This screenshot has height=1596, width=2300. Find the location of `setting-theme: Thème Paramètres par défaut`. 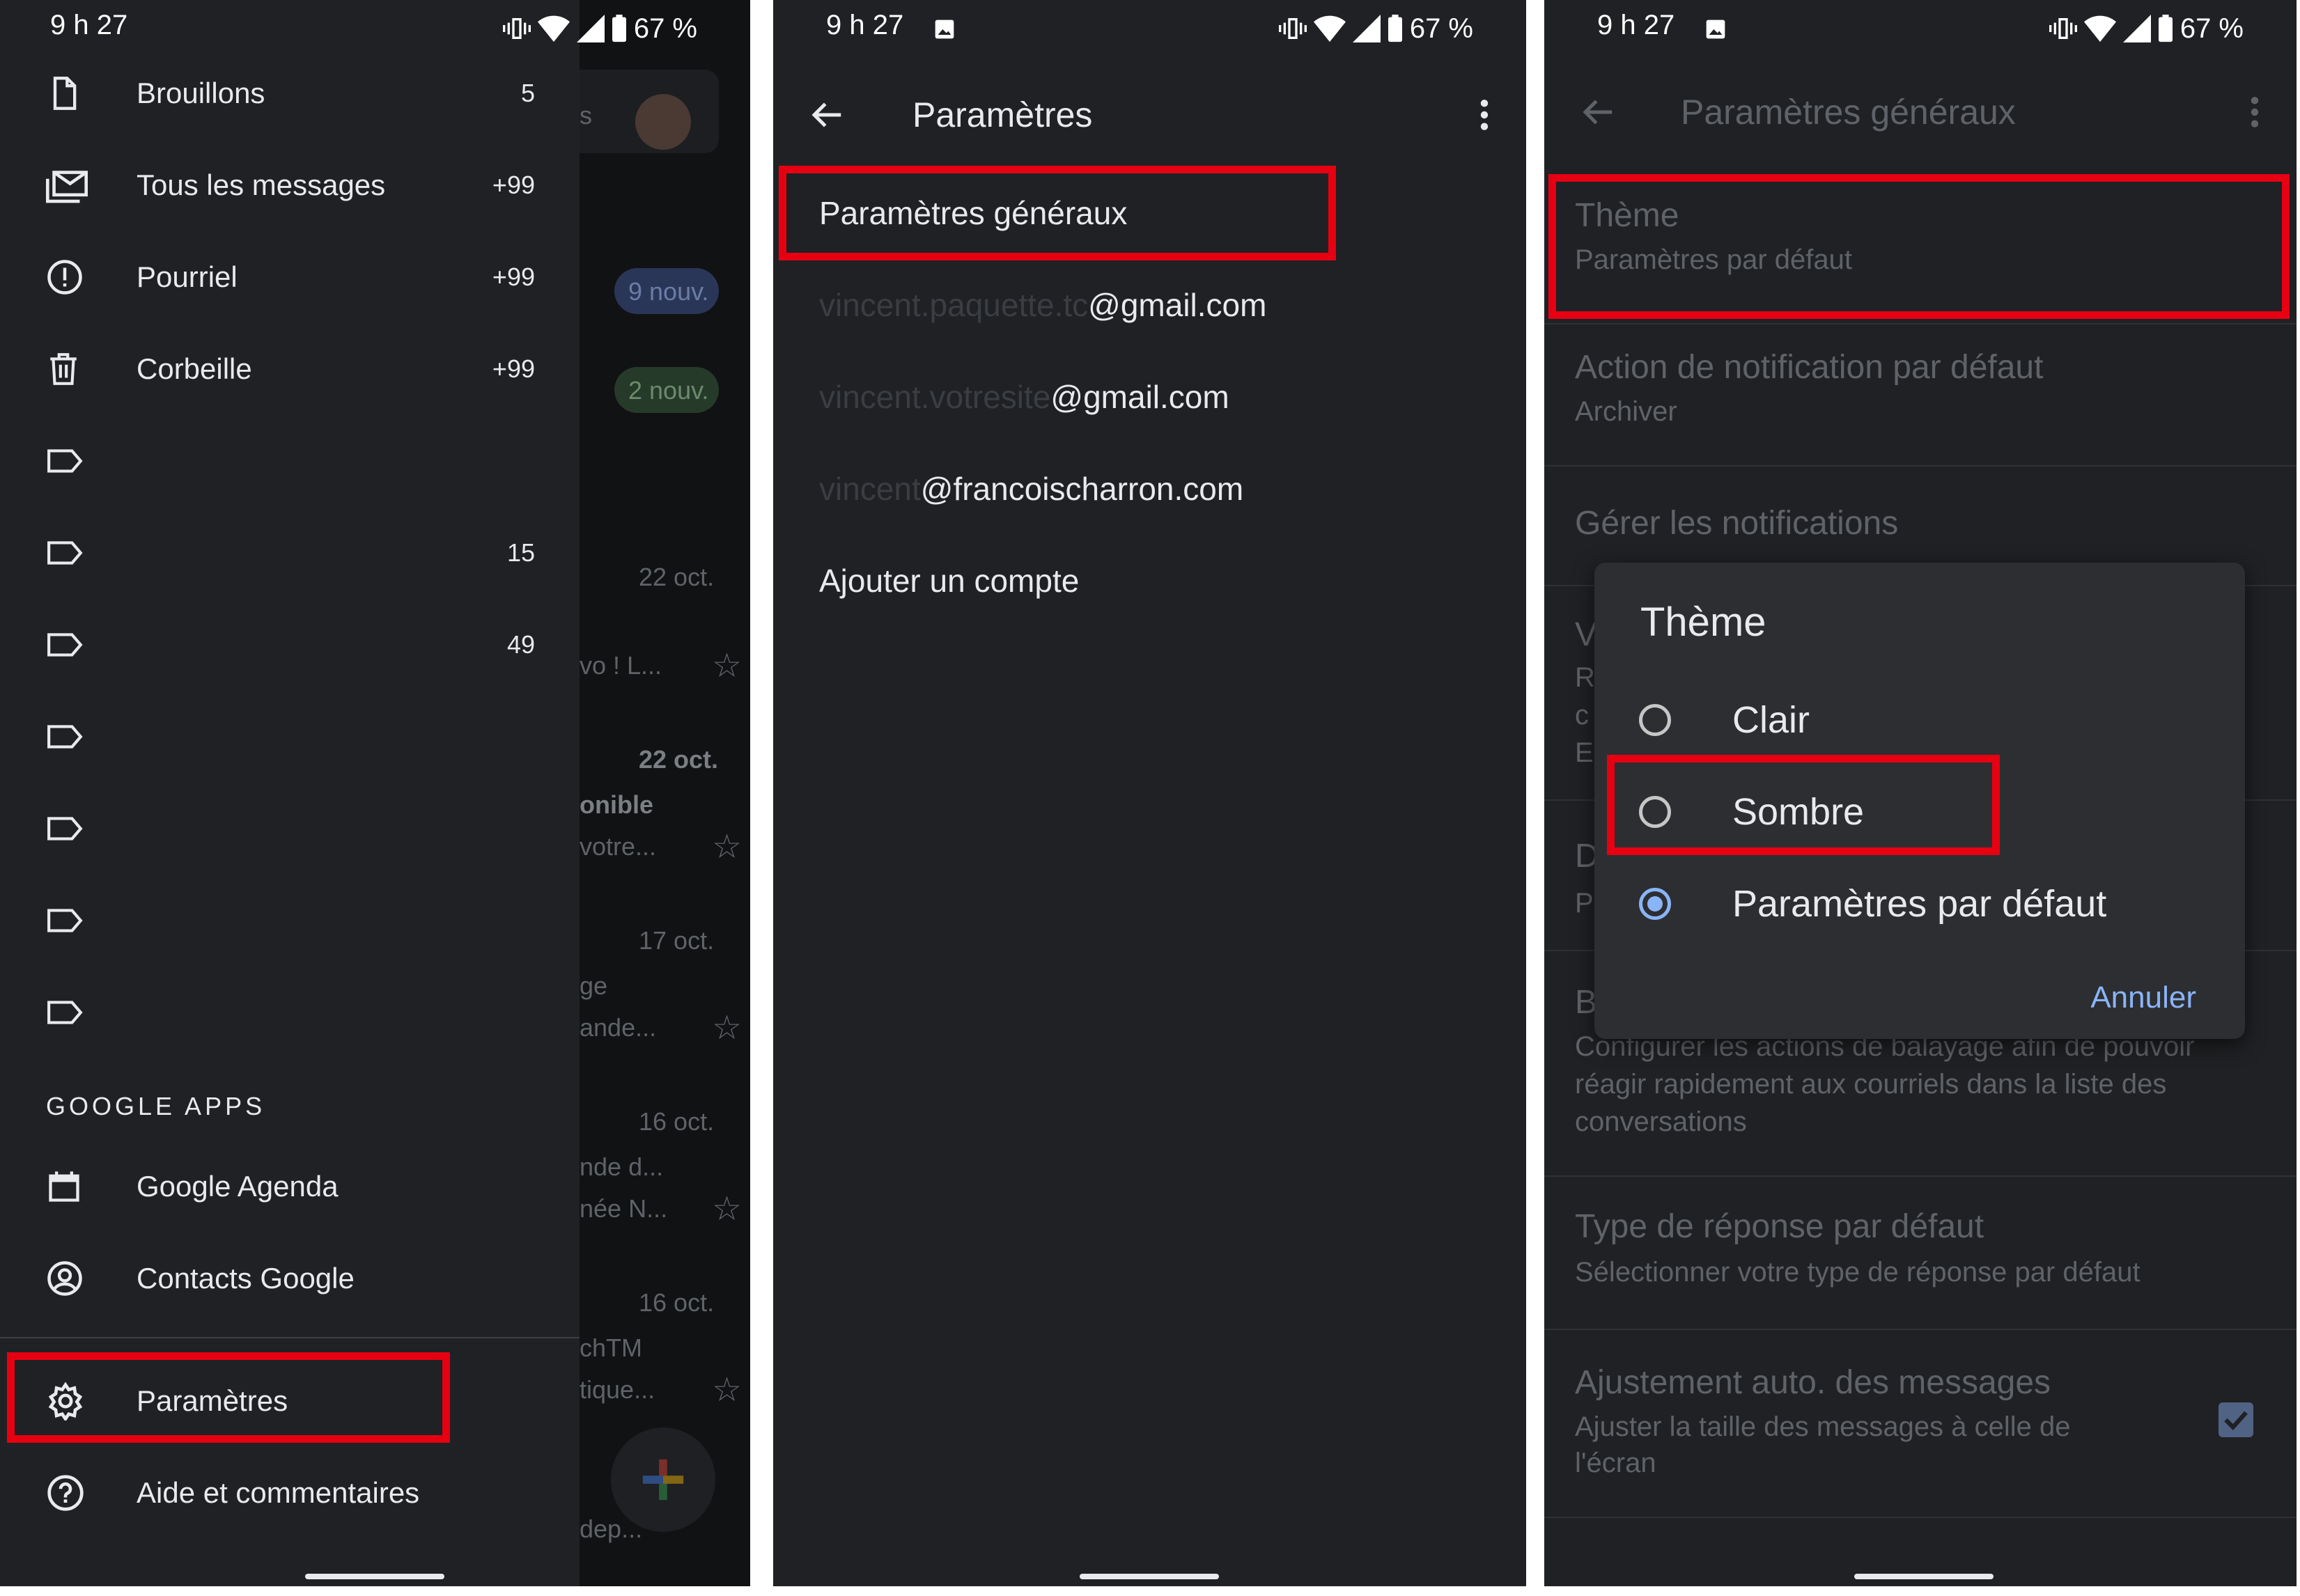

setting-theme: Thème Paramètres par défaut is located at coordinates (1921, 249).